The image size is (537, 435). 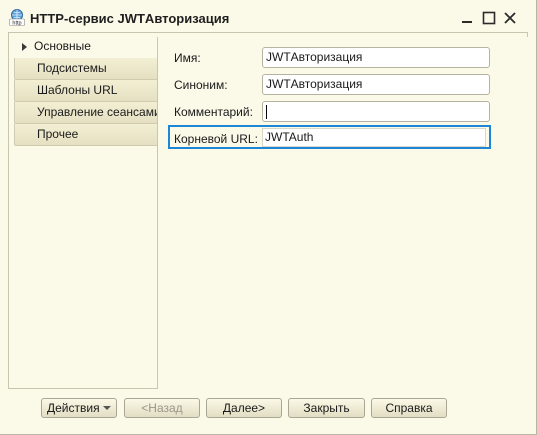 I want to click on back-button: <Назад, so click(x=162, y=408).